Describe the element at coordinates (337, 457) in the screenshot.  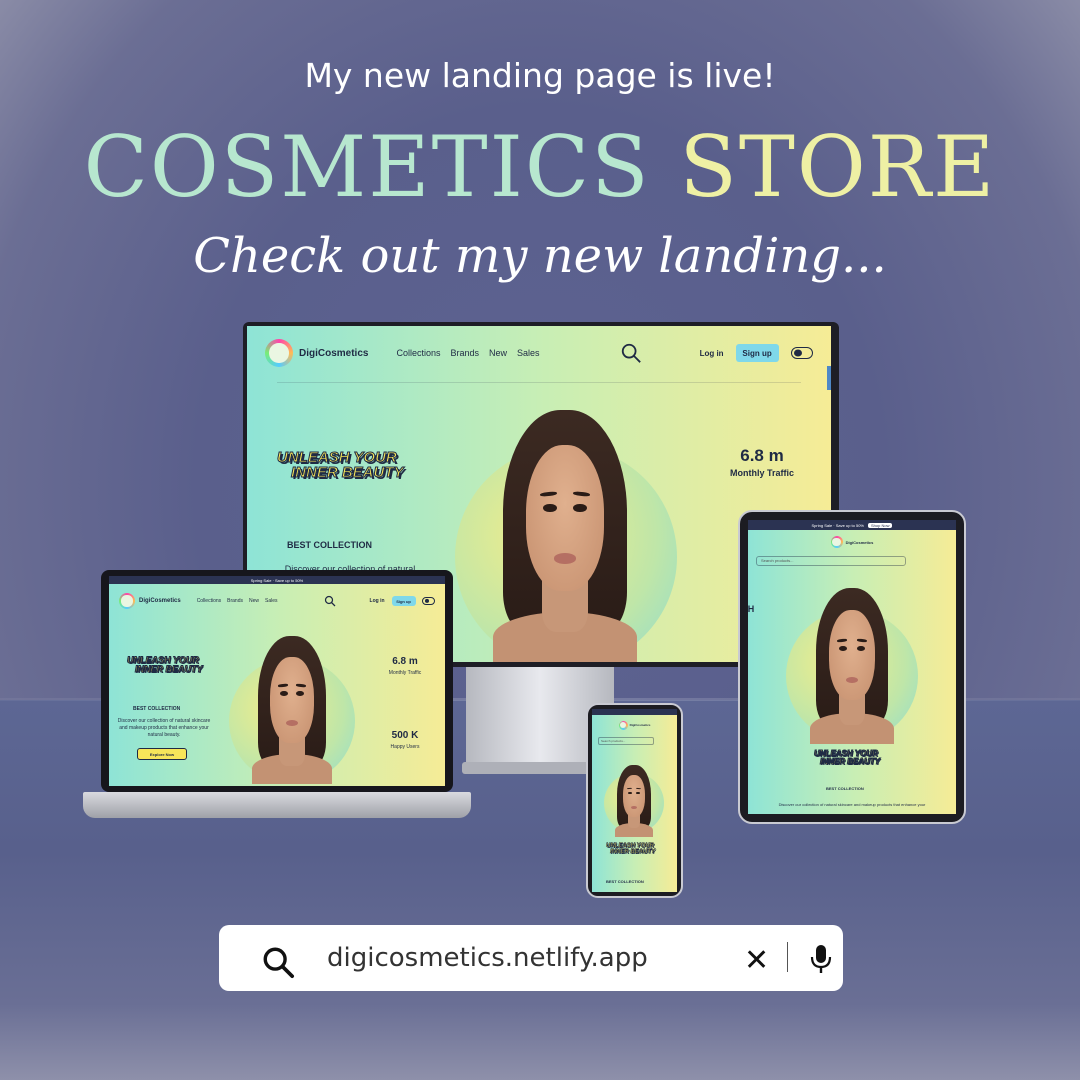
I see `hero-line-1: UNLEASH YOUR` at that location.